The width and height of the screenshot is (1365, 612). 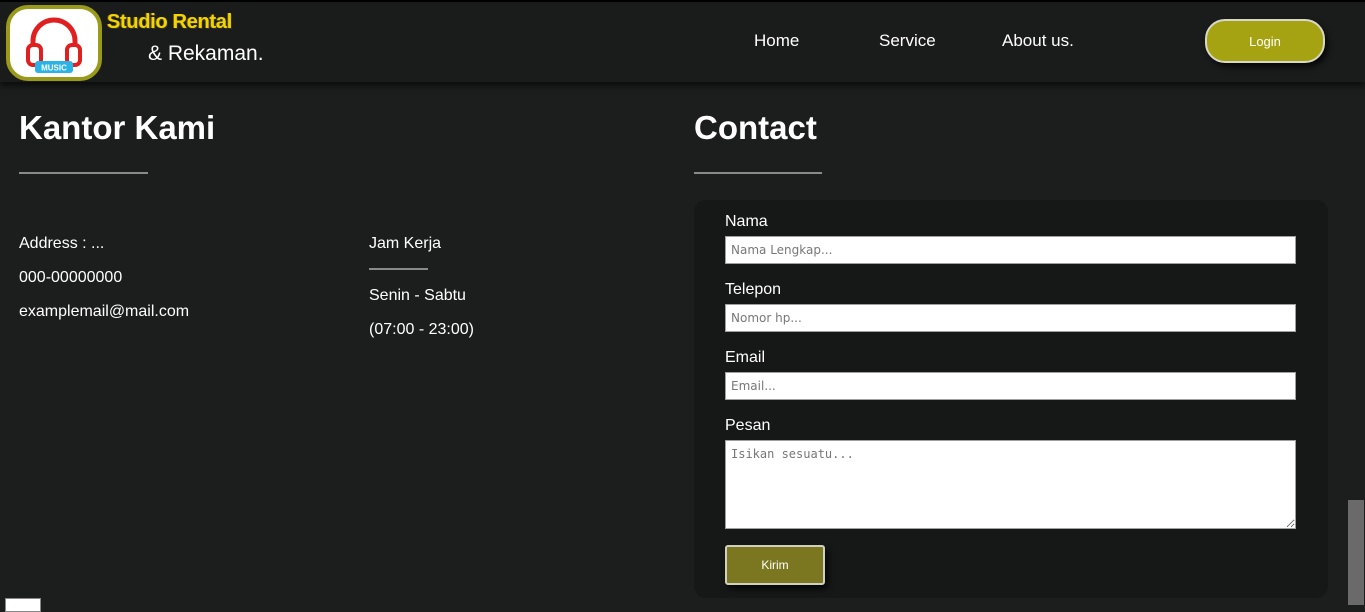 I want to click on nav-service: Service, so click(x=907, y=41).